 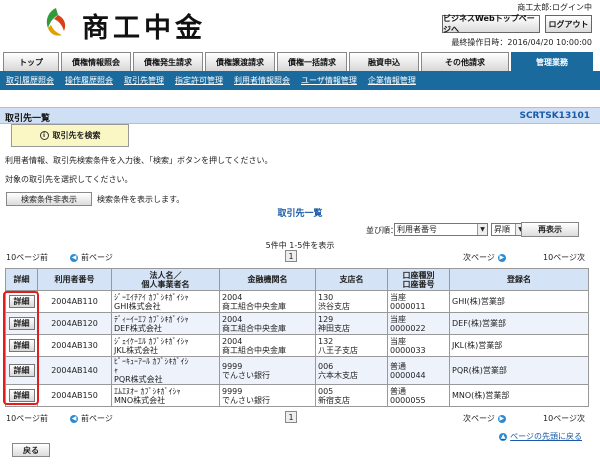 I want to click on back-to-top-link: ▲ ページの先頭に戻る, so click(x=539, y=436).